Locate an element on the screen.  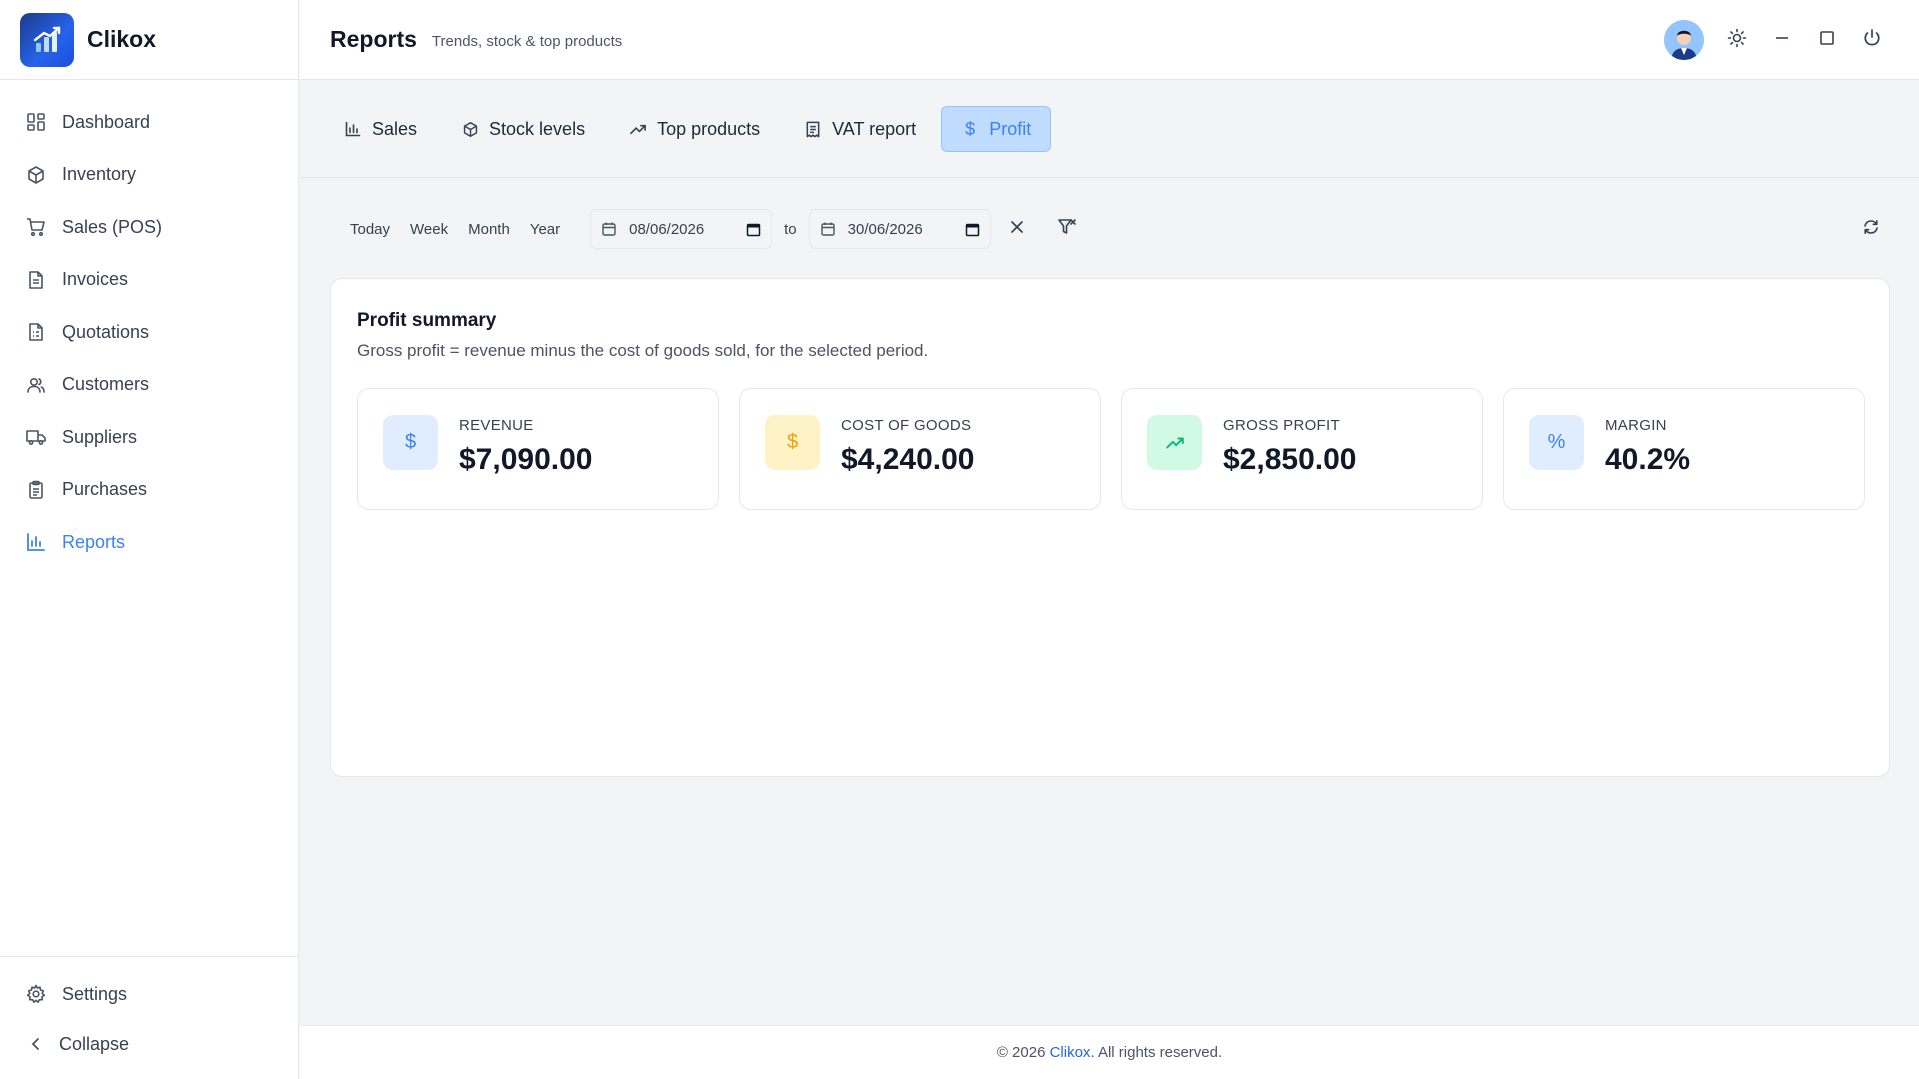
reset-filter-button is located at coordinates (1067, 229).